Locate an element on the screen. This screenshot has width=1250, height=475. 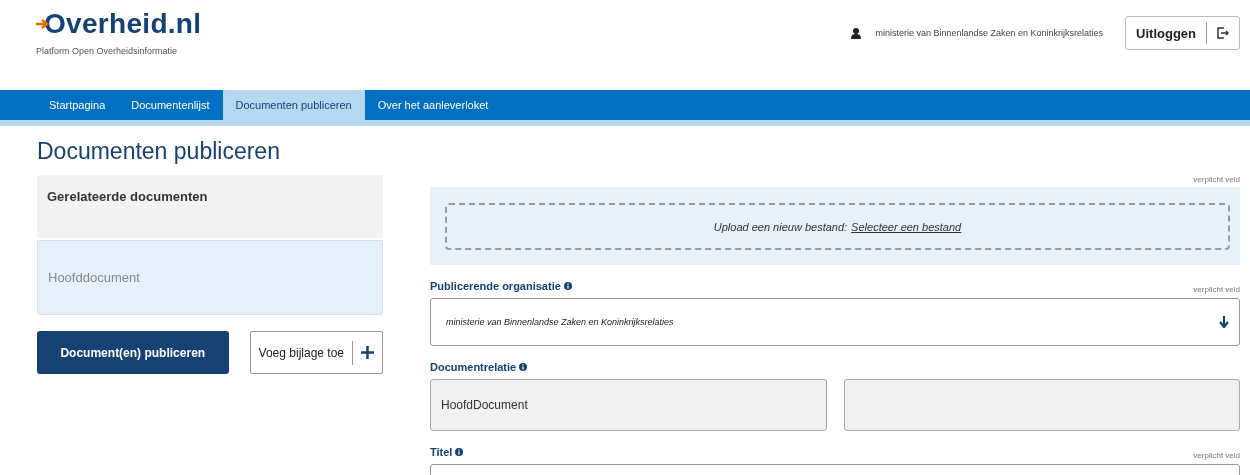
organization-select: ministerie van Binnenlandse Zaken en Koninkrijksrelaties is located at coordinates (835, 322).